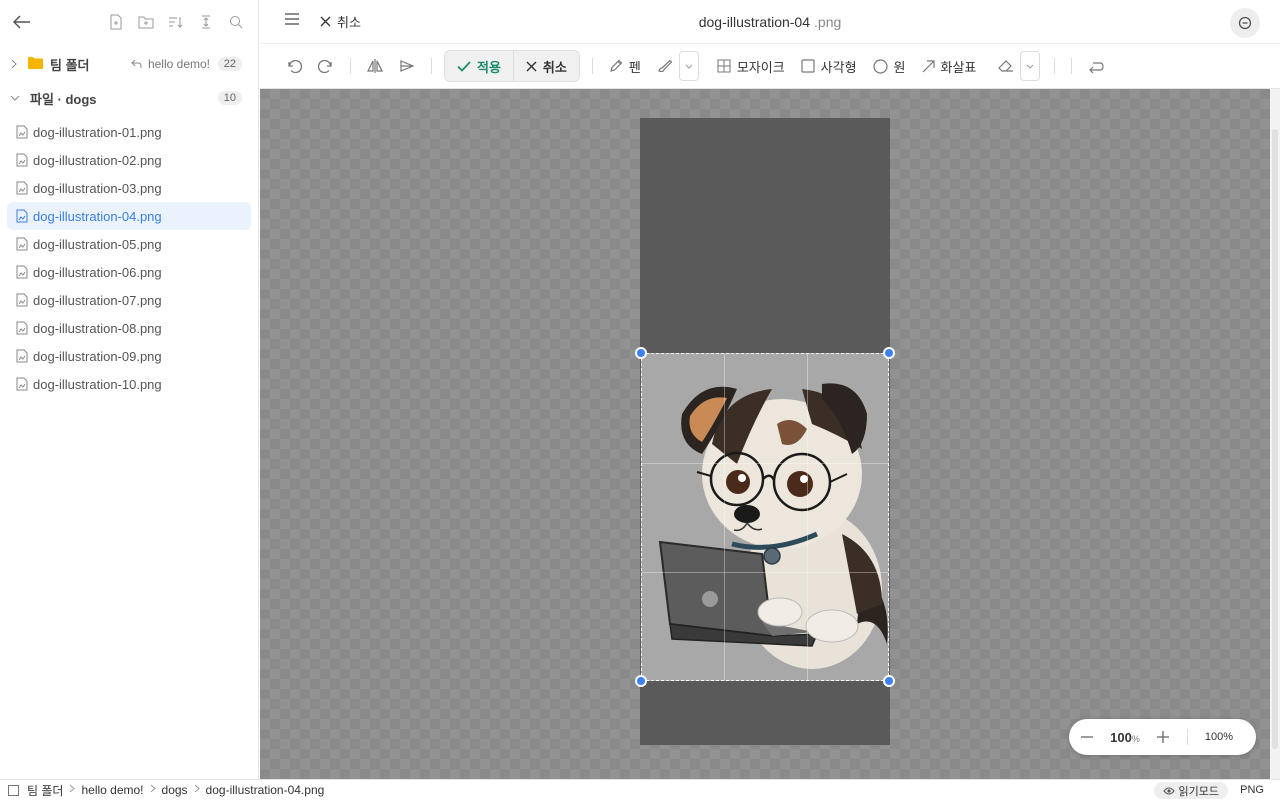 This screenshot has width=1280, height=800. I want to click on mosaic-button: 모자이크, so click(751, 66).